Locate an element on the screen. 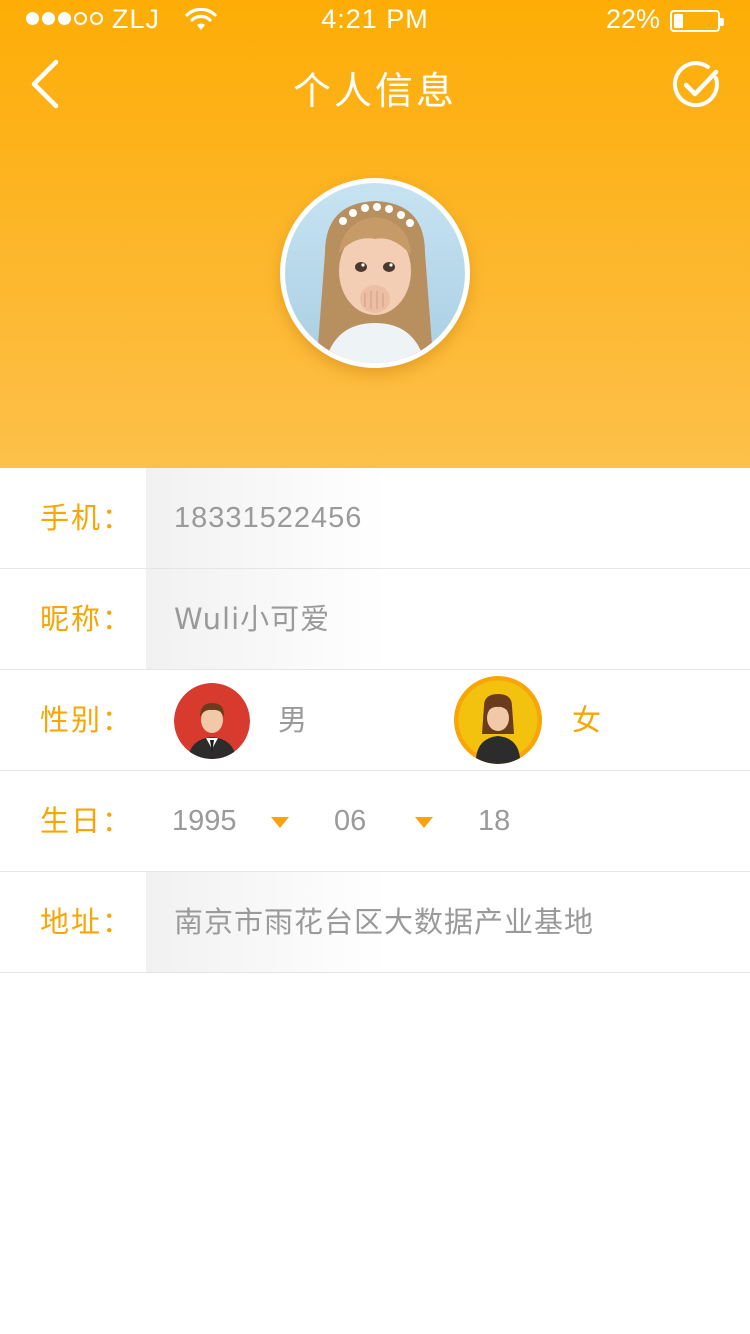 Image resolution: width=750 pixels, height=1334 pixels. address-field: 南京市雨花台区大数据产业基地 is located at coordinates (448, 922).